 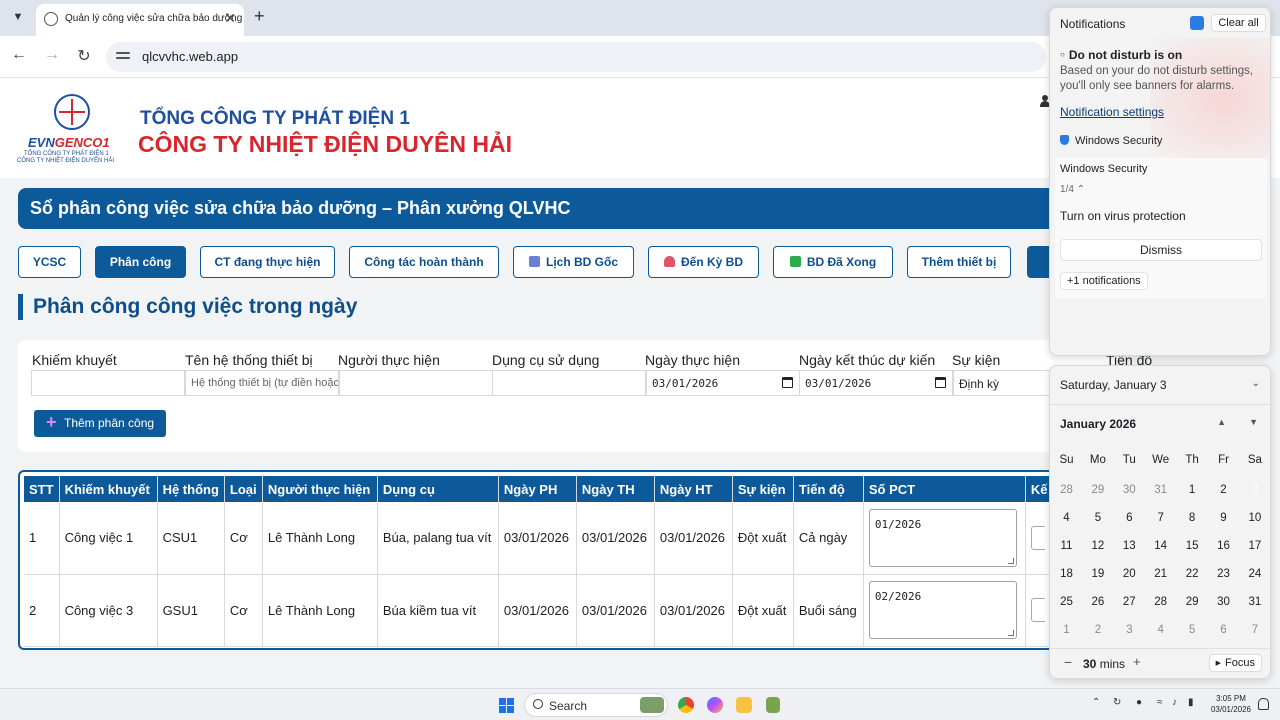 I want to click on add-assignment-button: Thêm phân công, so click(x=100, y=423).